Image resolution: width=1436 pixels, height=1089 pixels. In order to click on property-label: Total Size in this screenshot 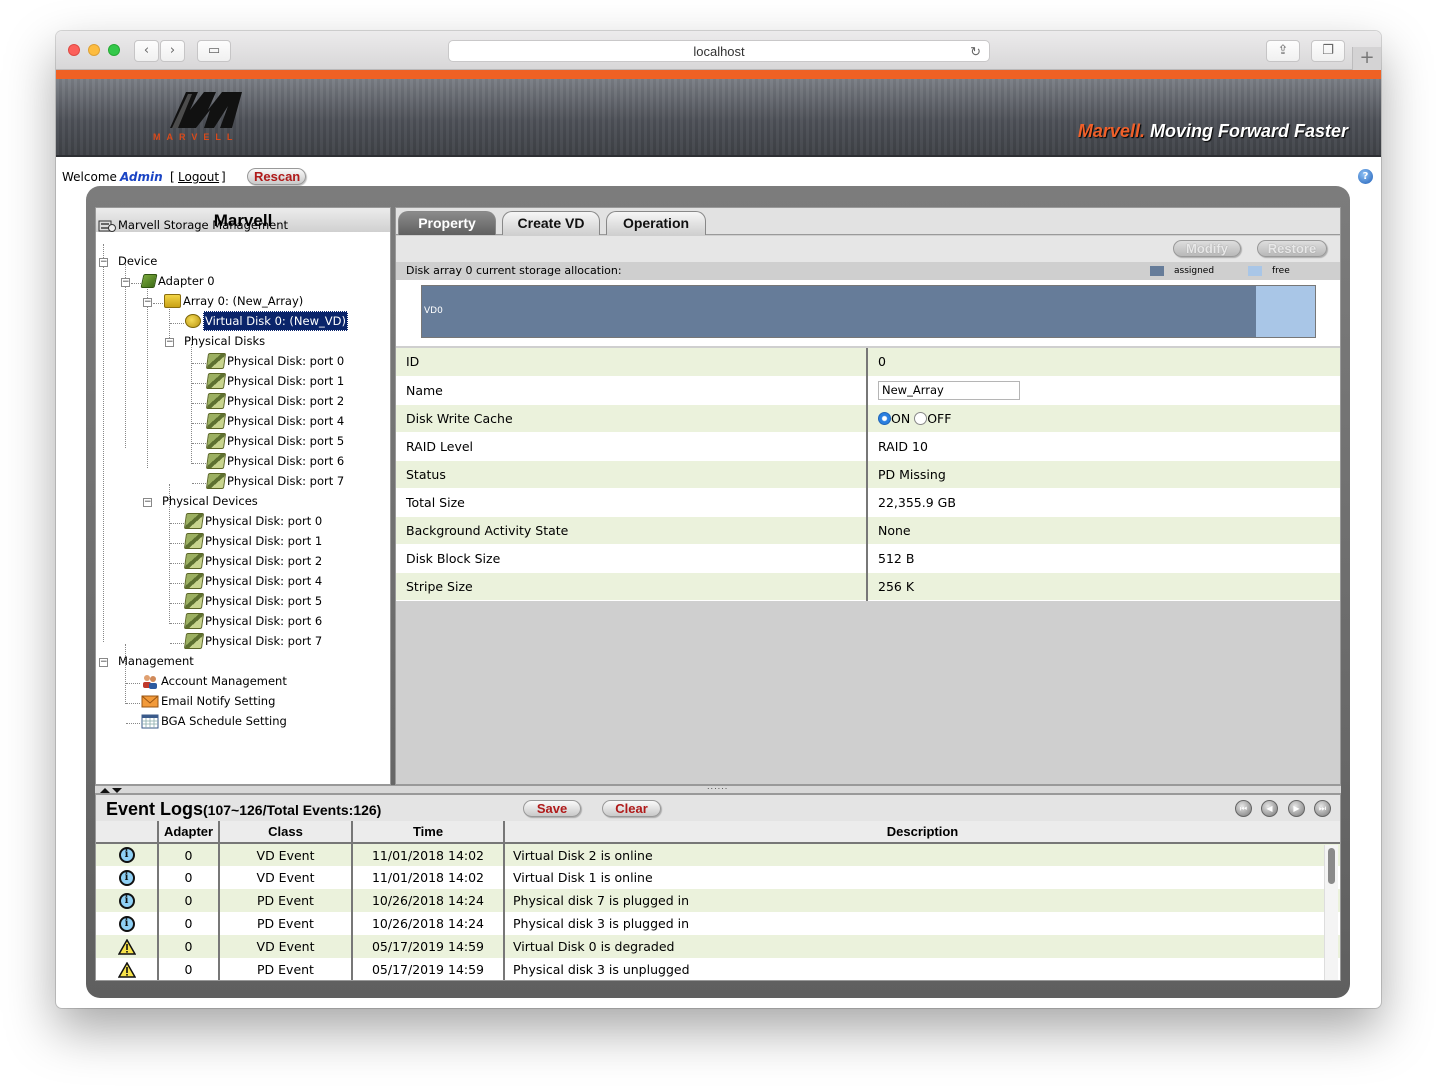, I will do `click(632, 502)`.